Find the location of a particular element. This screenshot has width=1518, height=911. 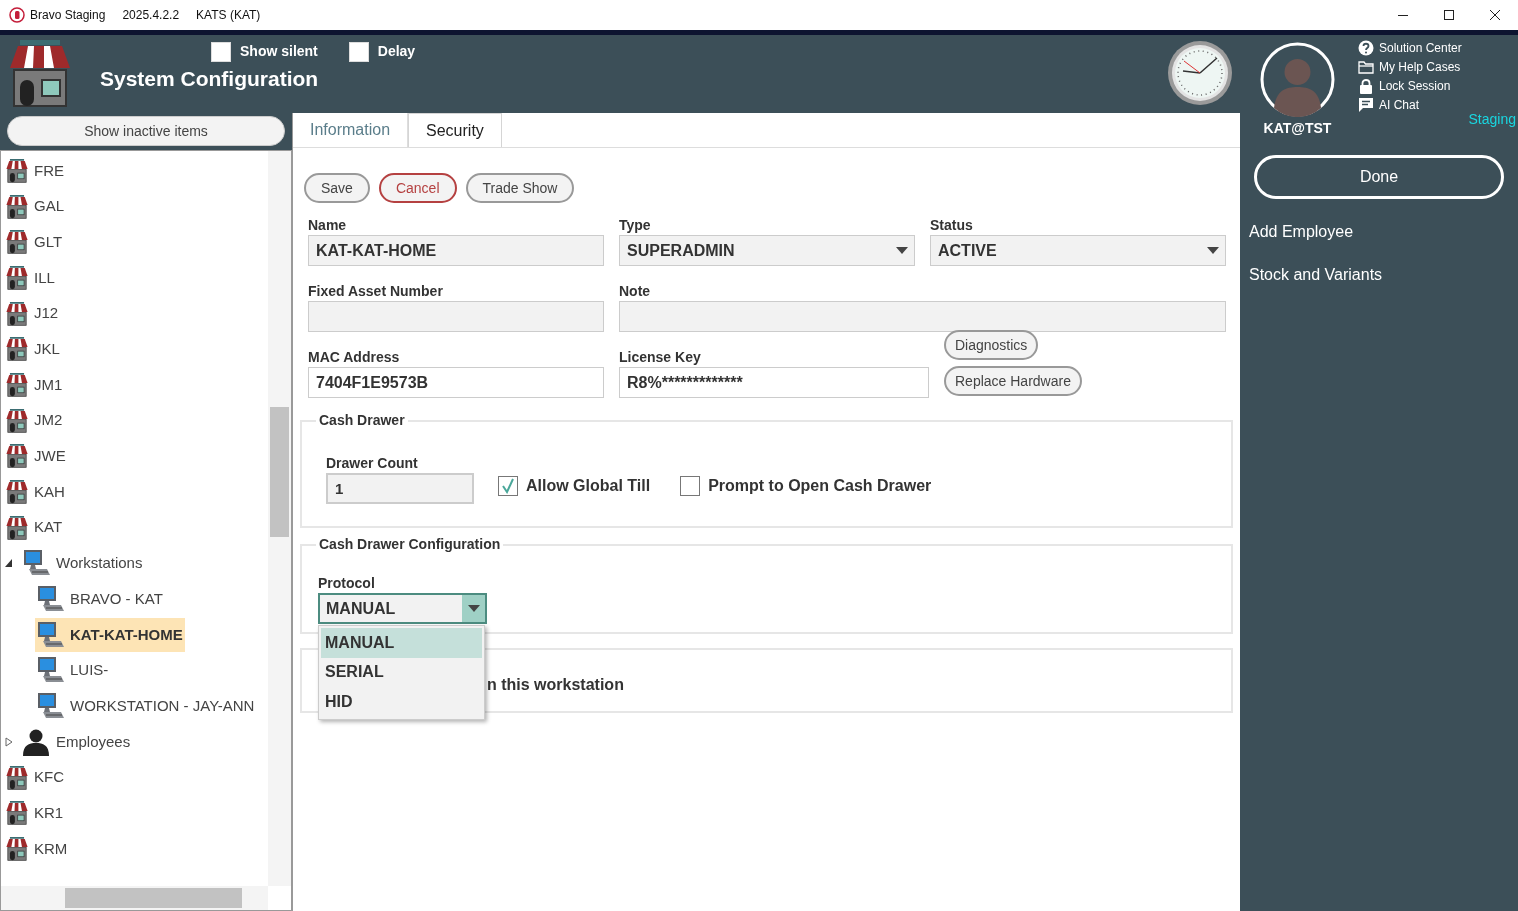

person-icon is located at coordinates (36, 741).